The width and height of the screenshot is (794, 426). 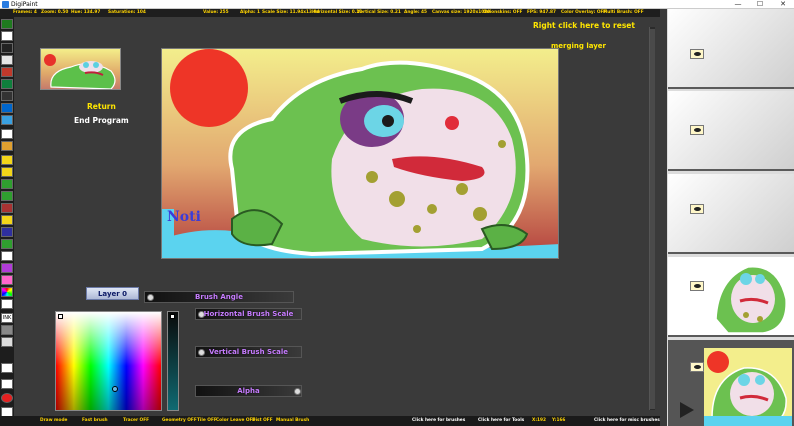 I want to click on merge-hint: merging layer, so click(x=578, y=46).